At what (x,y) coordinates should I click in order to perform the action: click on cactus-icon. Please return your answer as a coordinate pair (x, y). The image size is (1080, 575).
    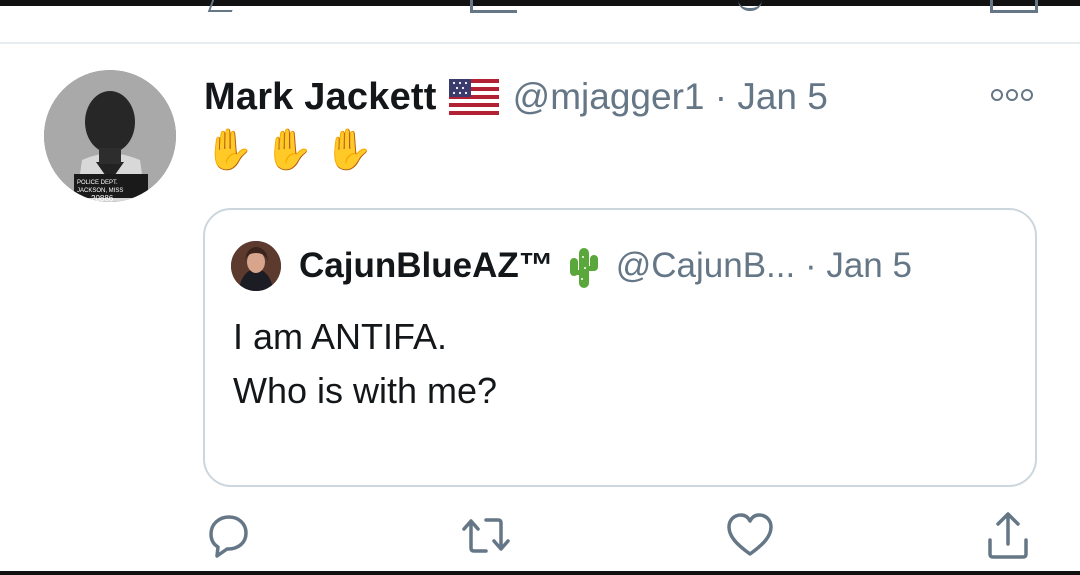
    Looking at the image, I should click on (584, 266).